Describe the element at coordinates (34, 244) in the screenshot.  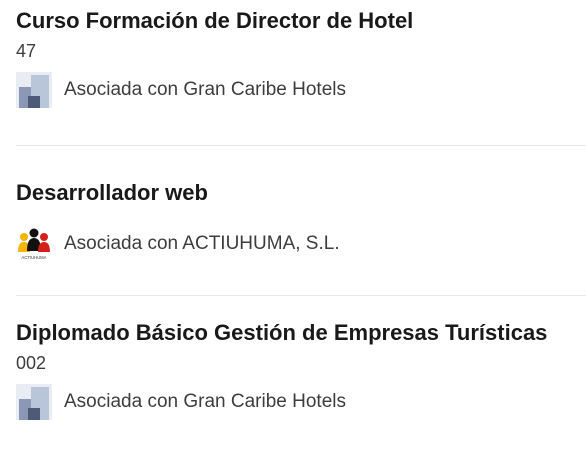
I see `actiuhuma-logo-icon: ACTIUHUMA` at that location.